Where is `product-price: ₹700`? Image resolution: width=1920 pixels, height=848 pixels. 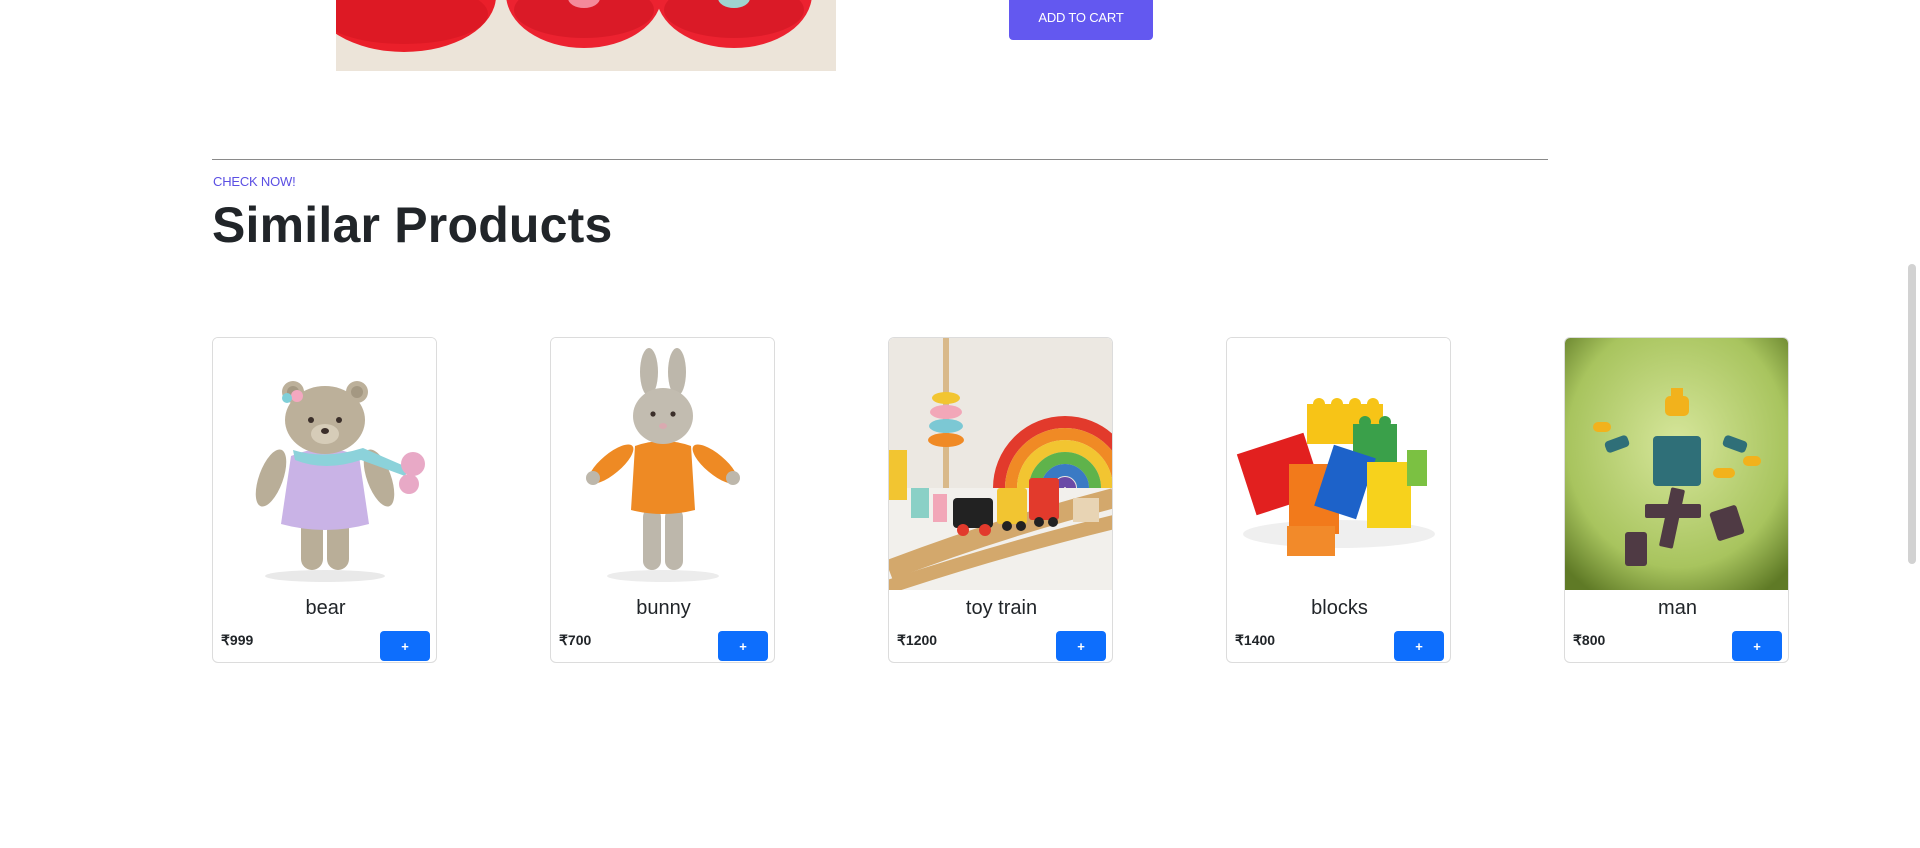
product-price: ₹700 is located at coordinates (575, 640).